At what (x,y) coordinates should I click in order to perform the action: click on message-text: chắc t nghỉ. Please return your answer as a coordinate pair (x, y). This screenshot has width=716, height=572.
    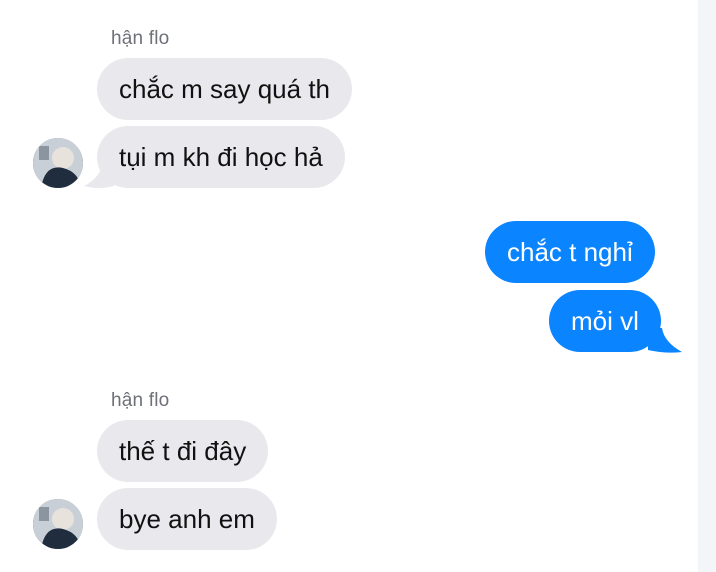
    Looking at the image, I should click on (570, 251).